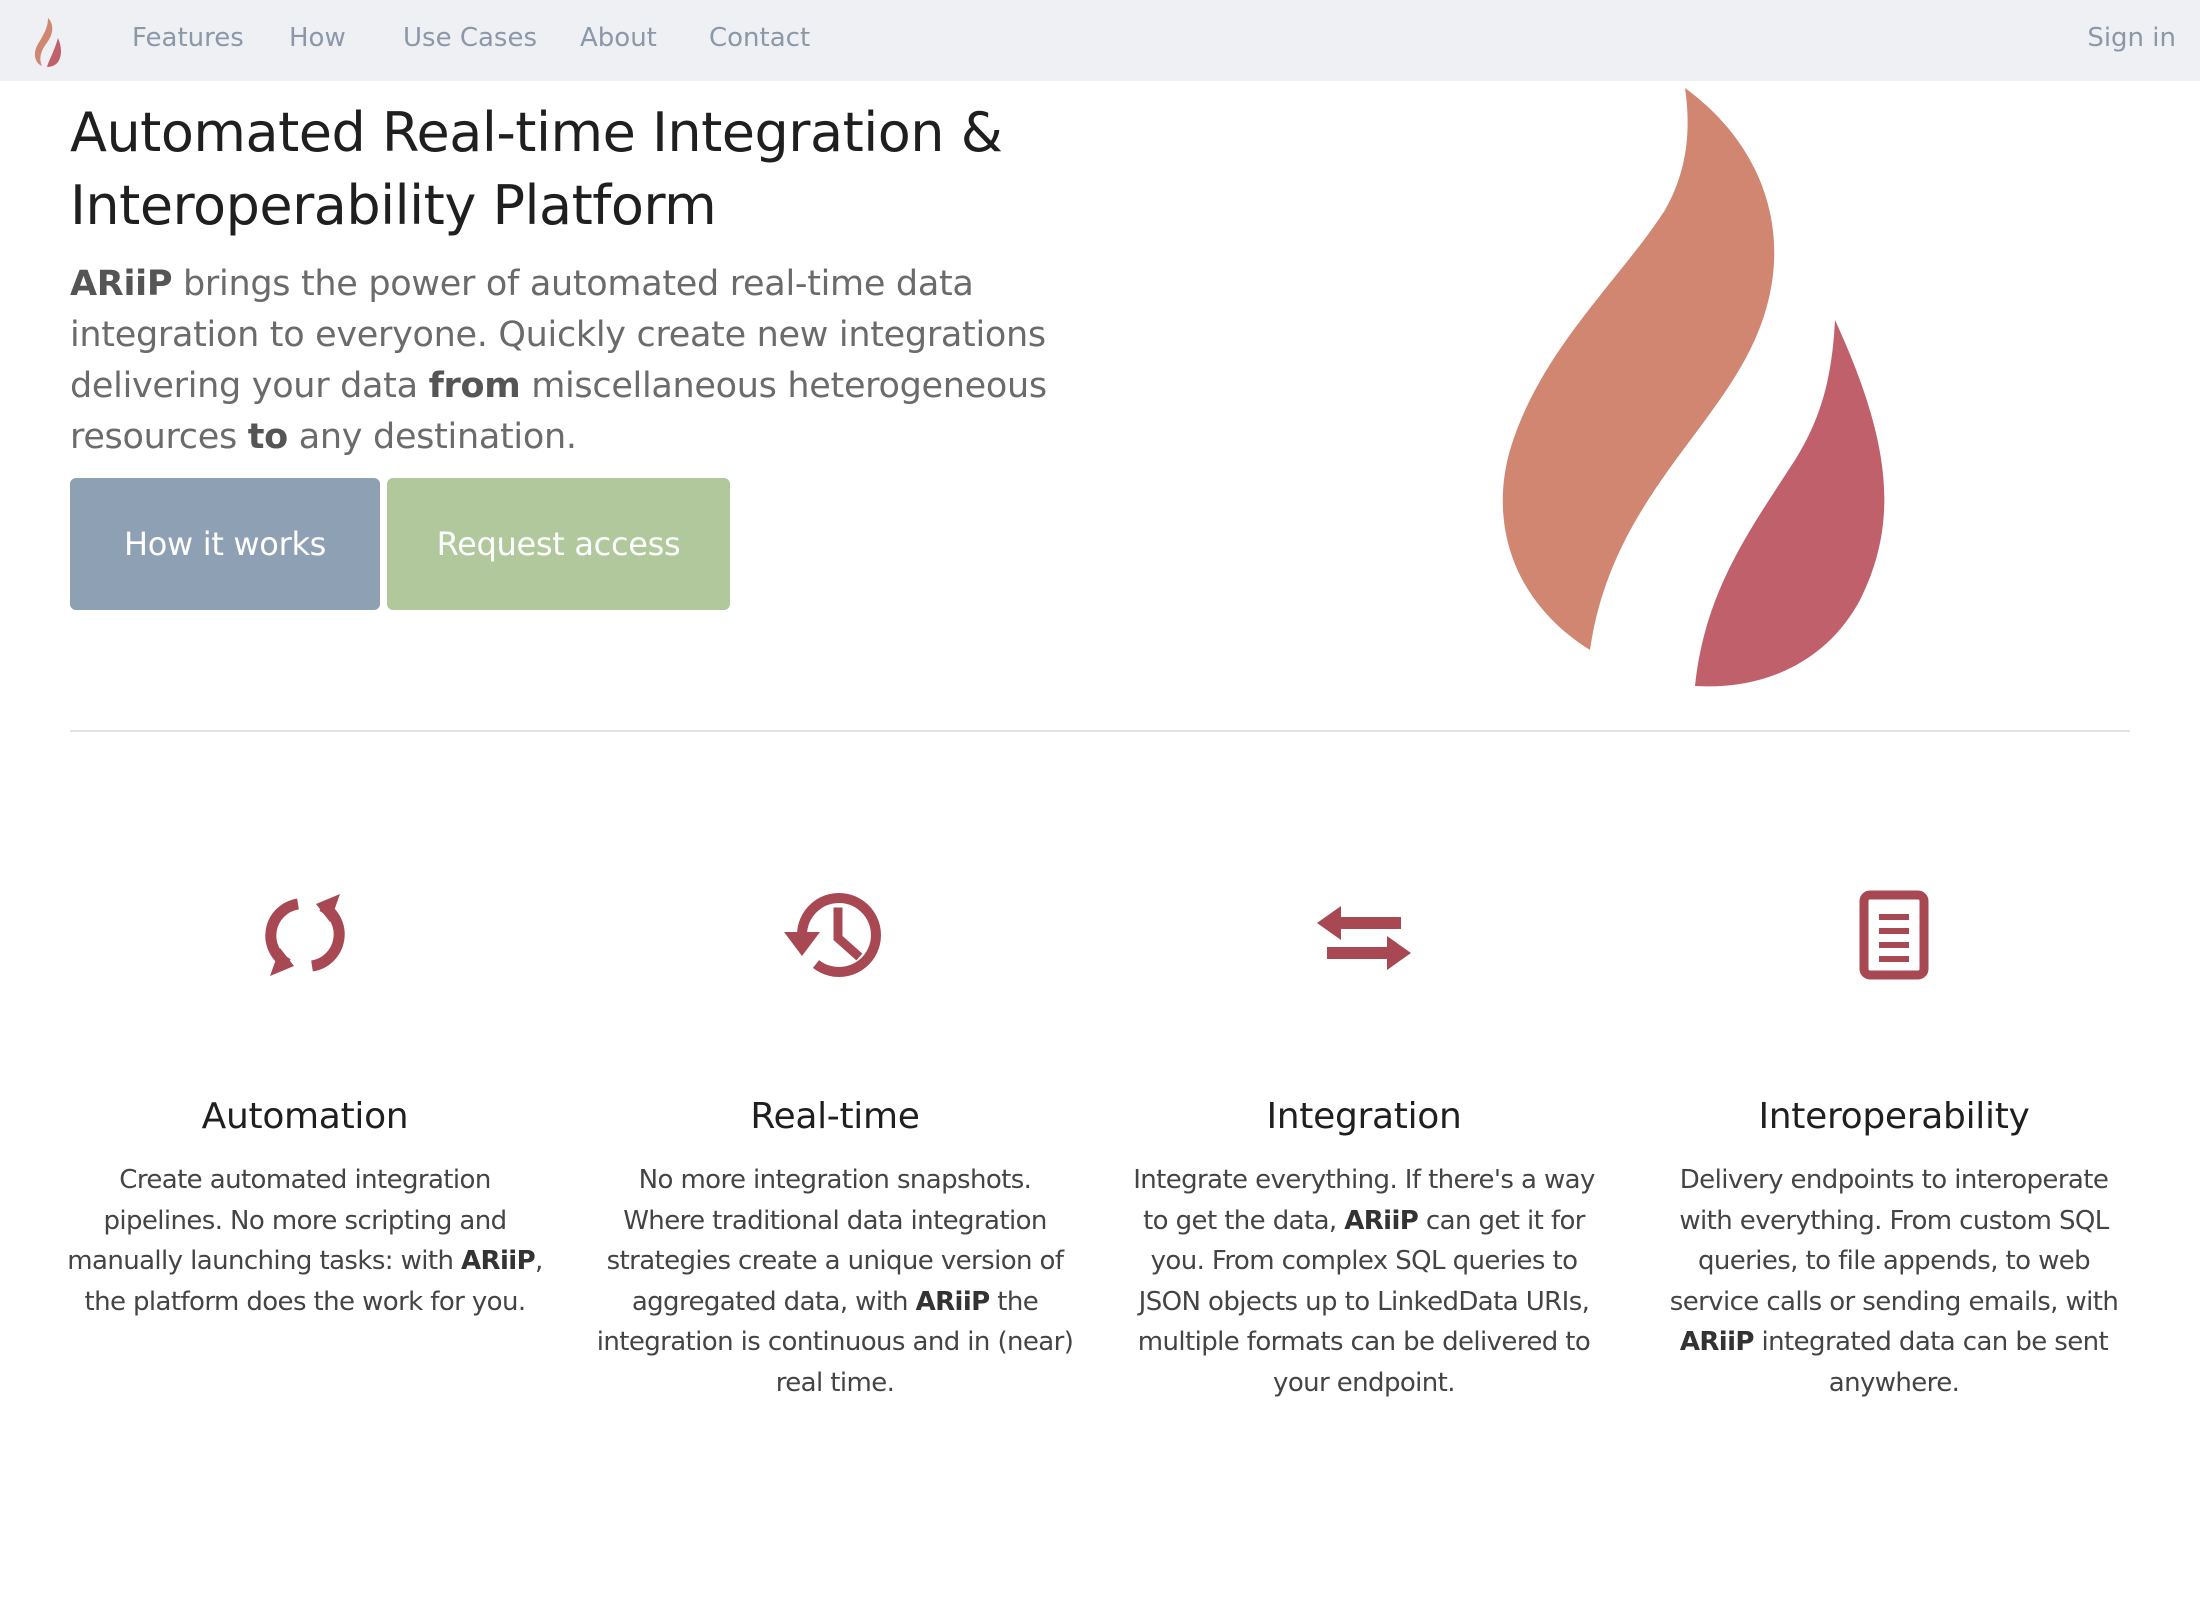  I want to click on how-it-works-button: How it works, so click(225, 544).